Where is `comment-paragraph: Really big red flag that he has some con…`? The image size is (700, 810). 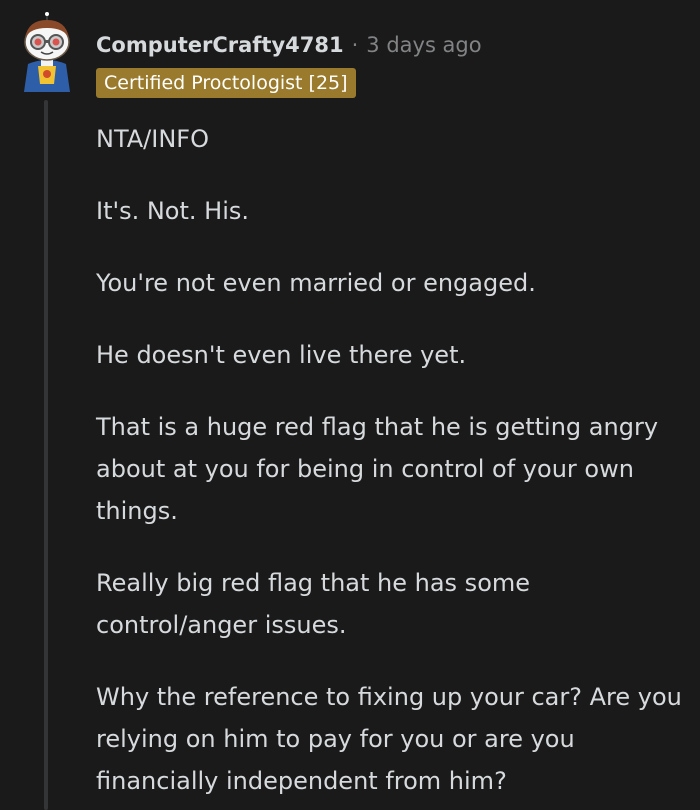 comment-paragraph: Really big red flag that he has some con… is located at coordinates (313, 604).